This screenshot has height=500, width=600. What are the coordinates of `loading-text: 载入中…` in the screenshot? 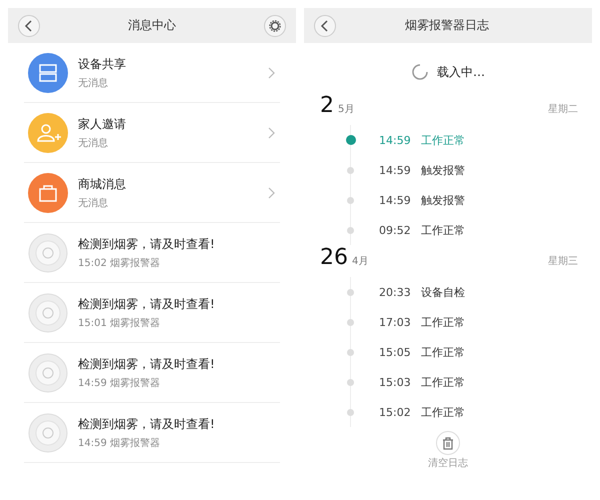 It's located at (461, 72).